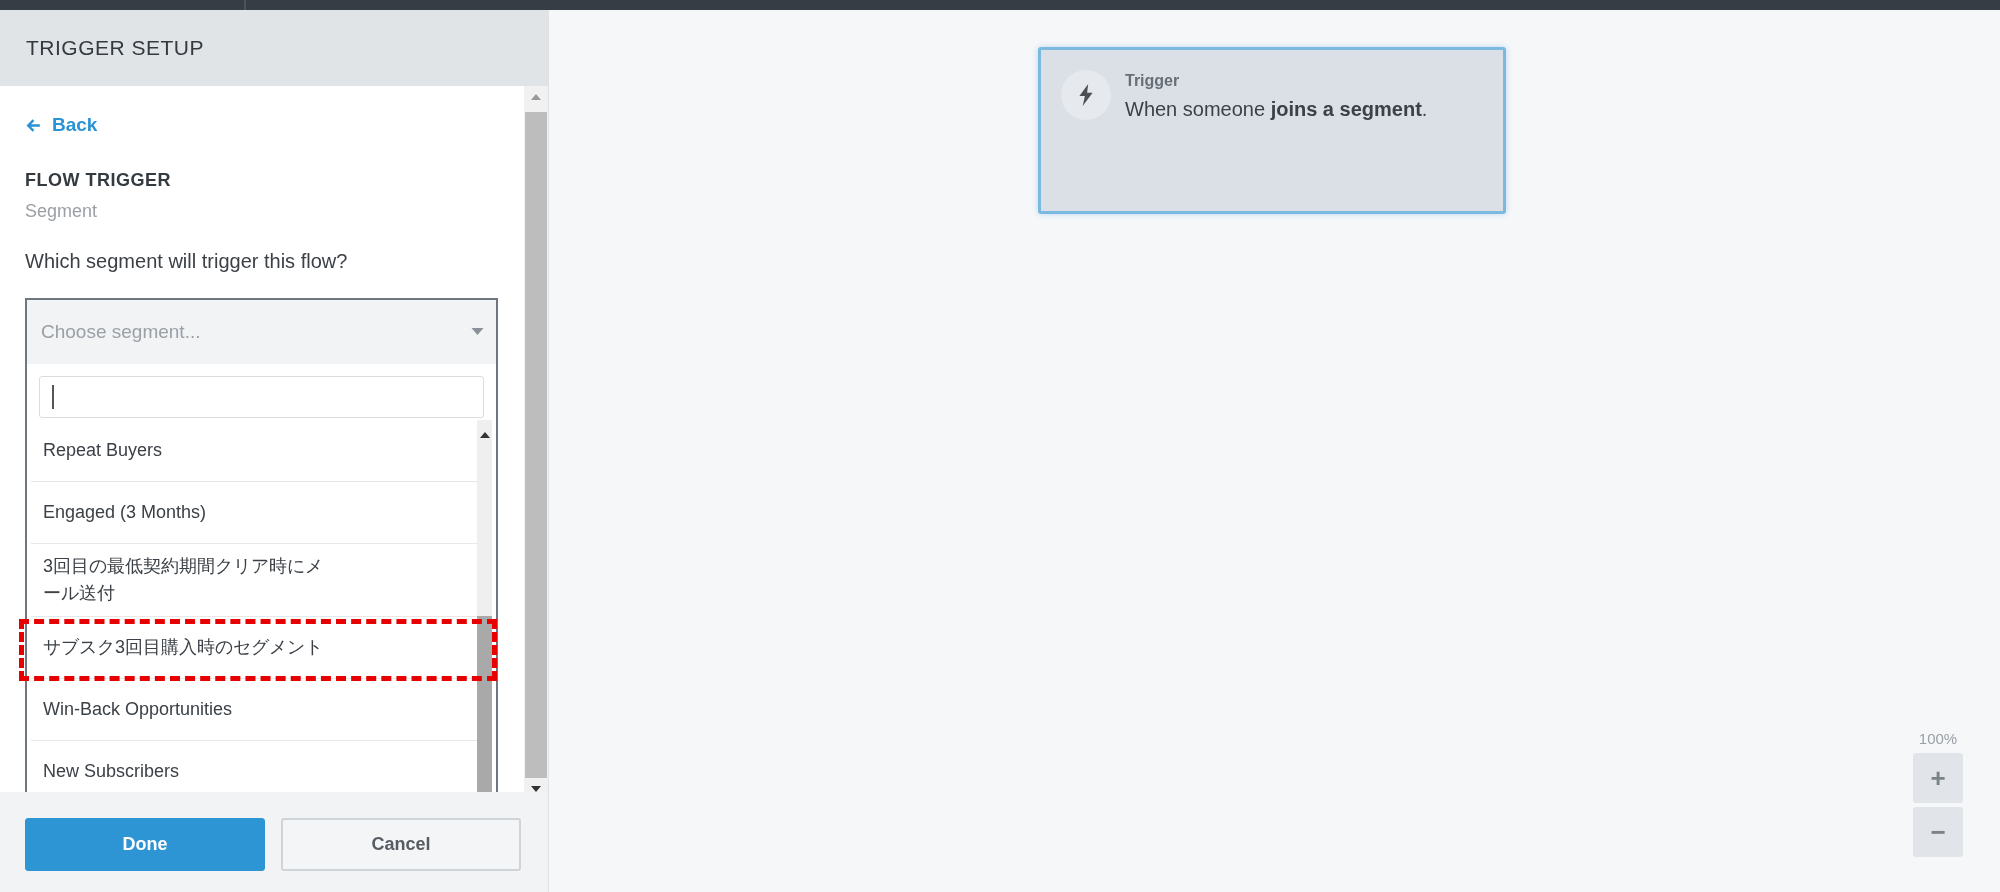 The width and height of the screenshot is (2000, 892). Describe the element at coordinates (477, 331) in the screenshot. I see `caret-icon` at that location.